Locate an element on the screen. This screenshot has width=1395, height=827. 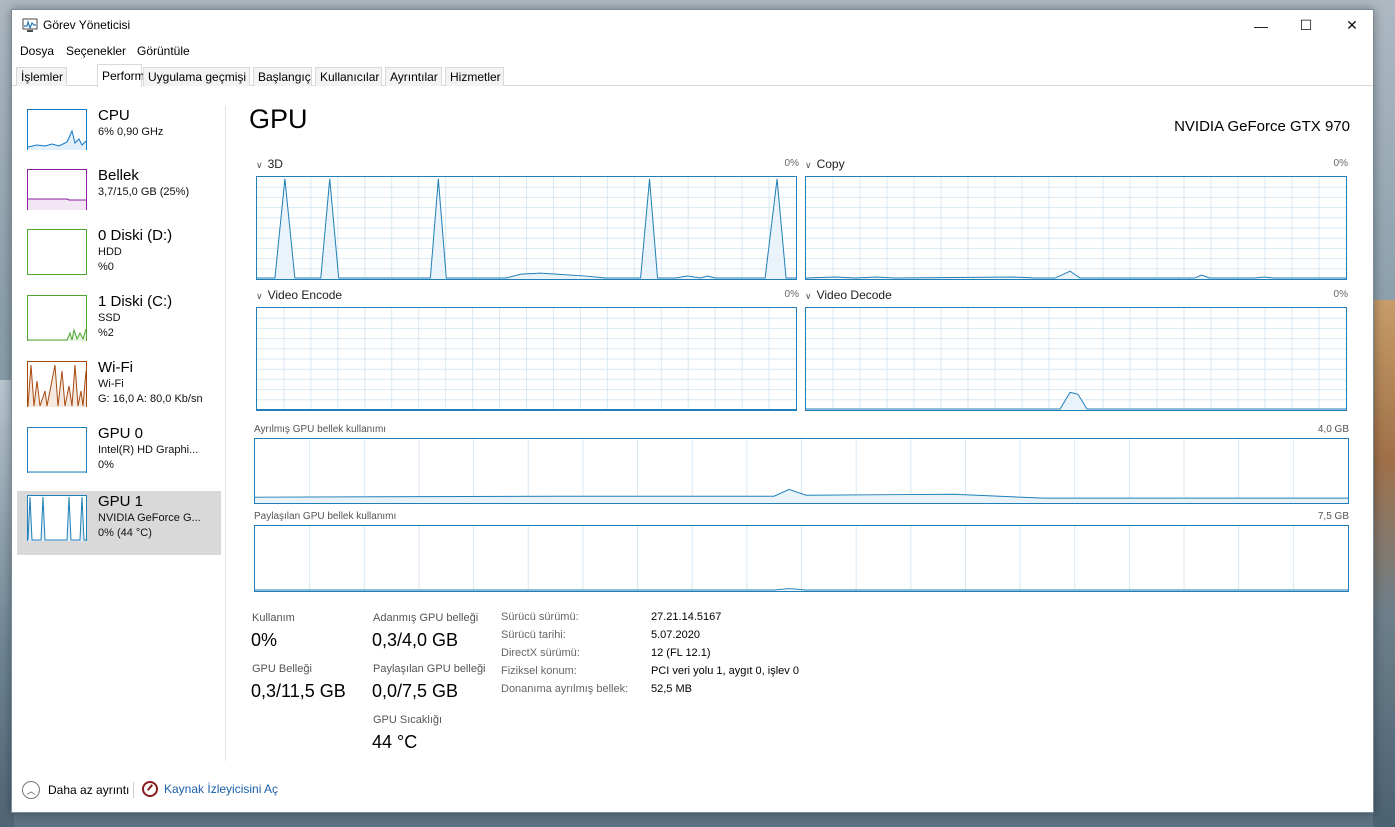
gpu-temperature-value: 44 °C is located at coordinates (395, 742).